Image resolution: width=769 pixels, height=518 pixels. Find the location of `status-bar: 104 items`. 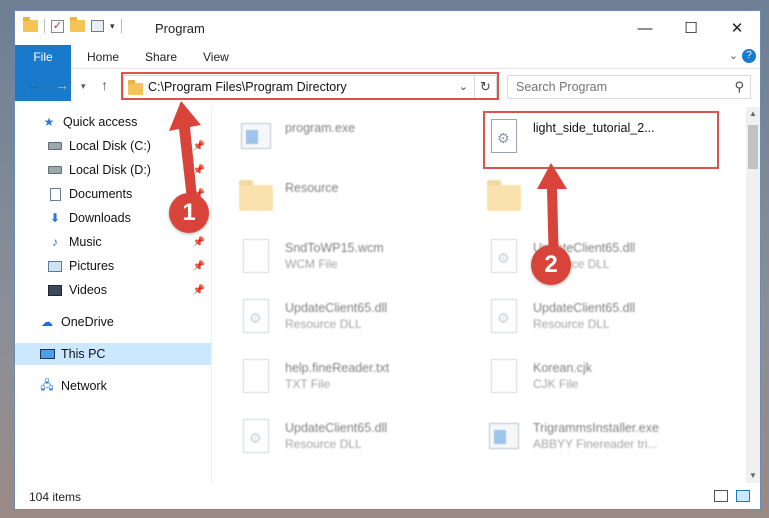

status-bar: 104 items is located at coordinates (387, 497).